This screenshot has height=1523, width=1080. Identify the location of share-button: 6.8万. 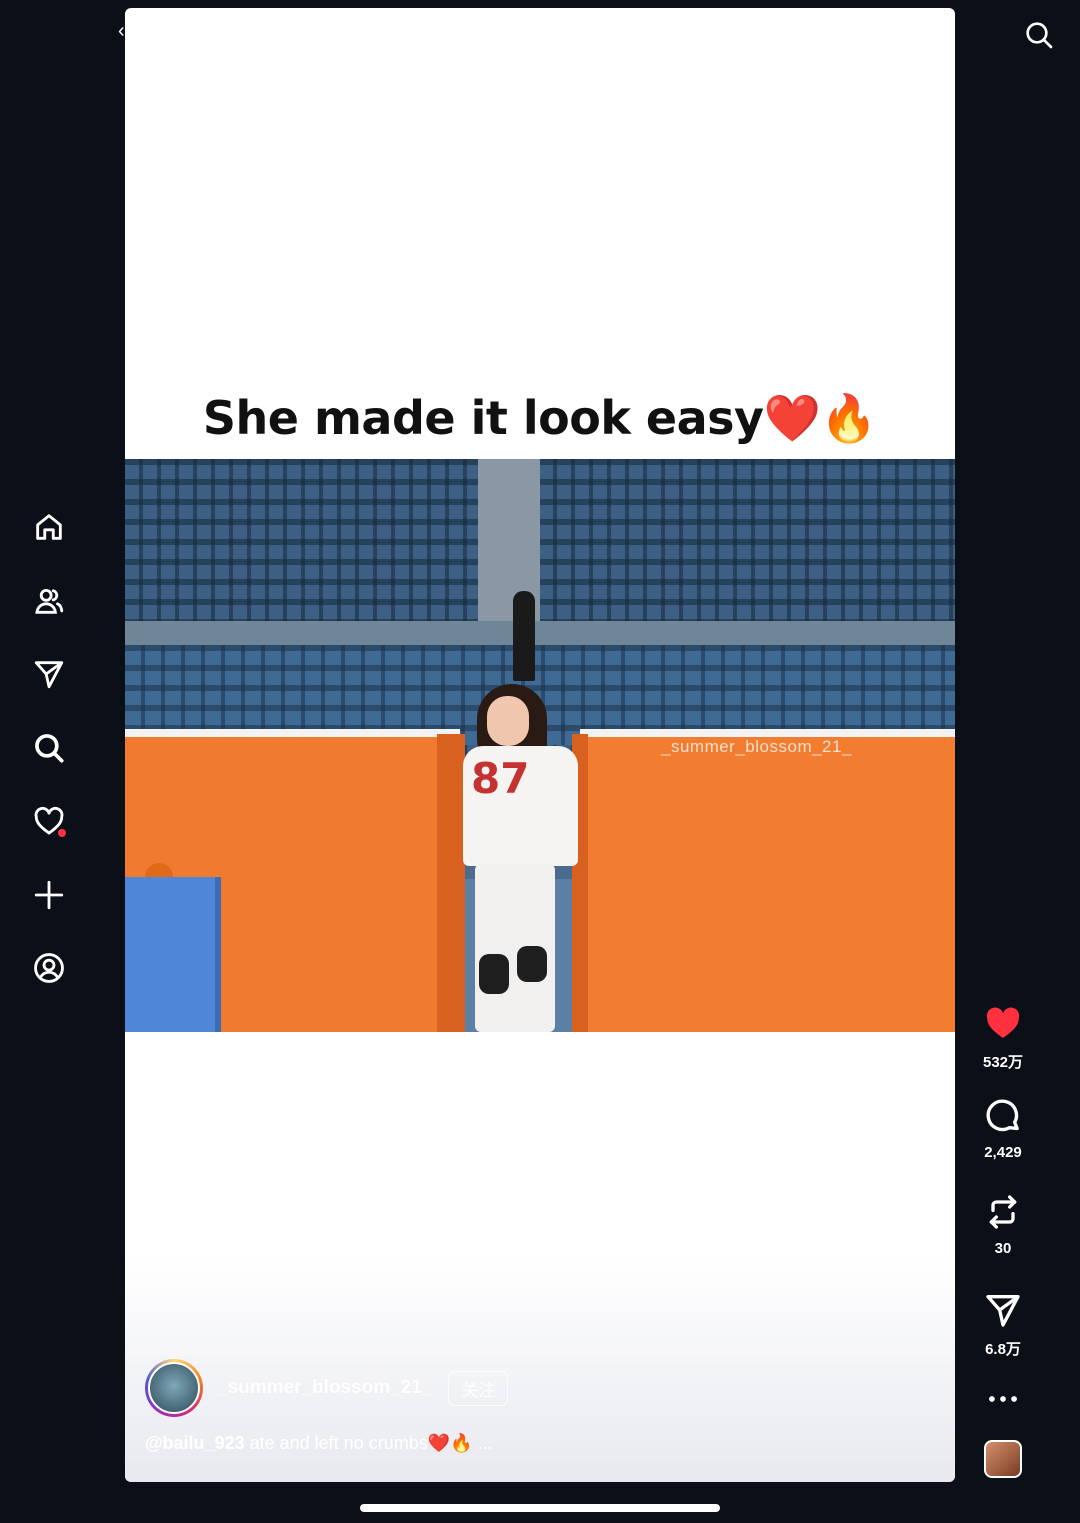
(1003, 1324).